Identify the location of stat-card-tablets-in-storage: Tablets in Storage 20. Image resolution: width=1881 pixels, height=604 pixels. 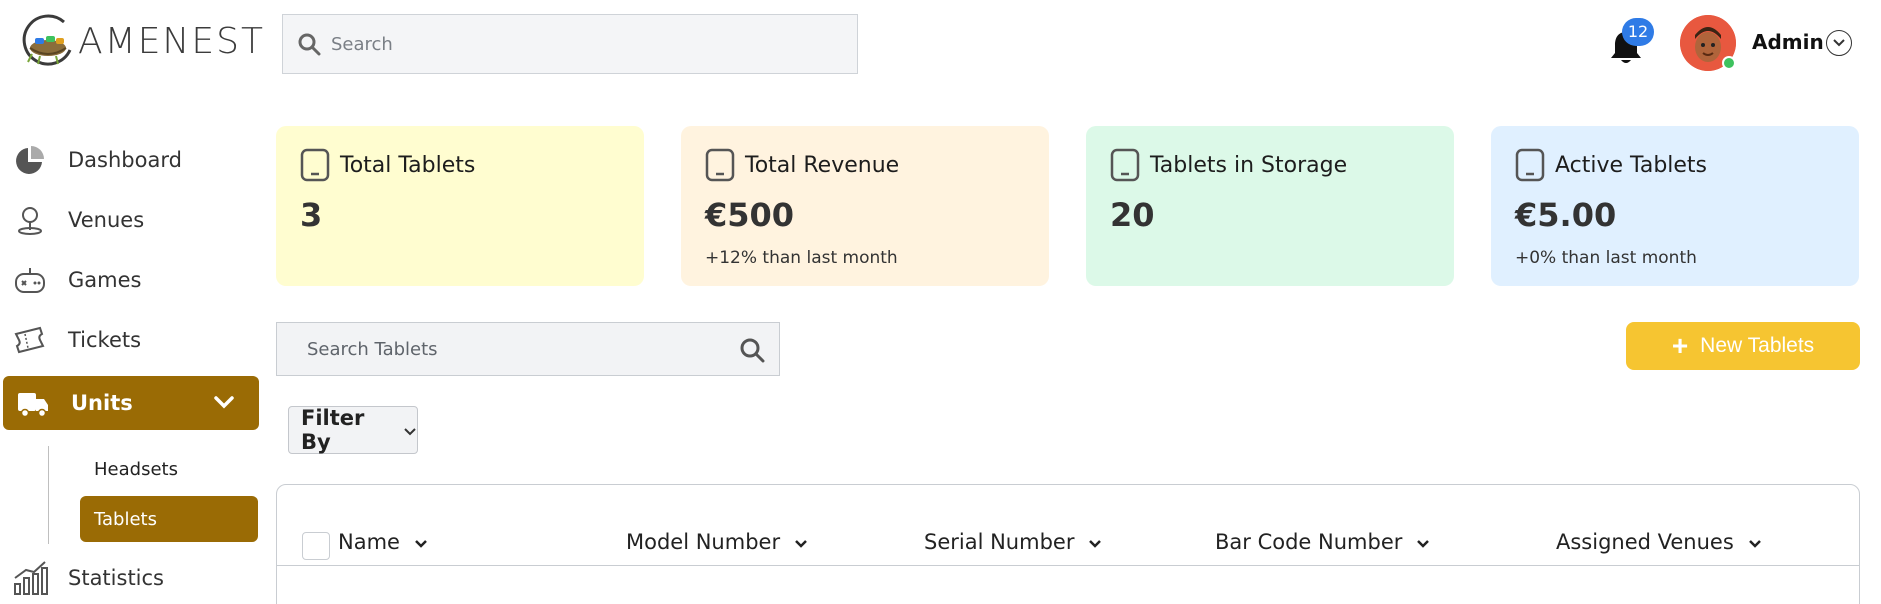
(1270, 206).